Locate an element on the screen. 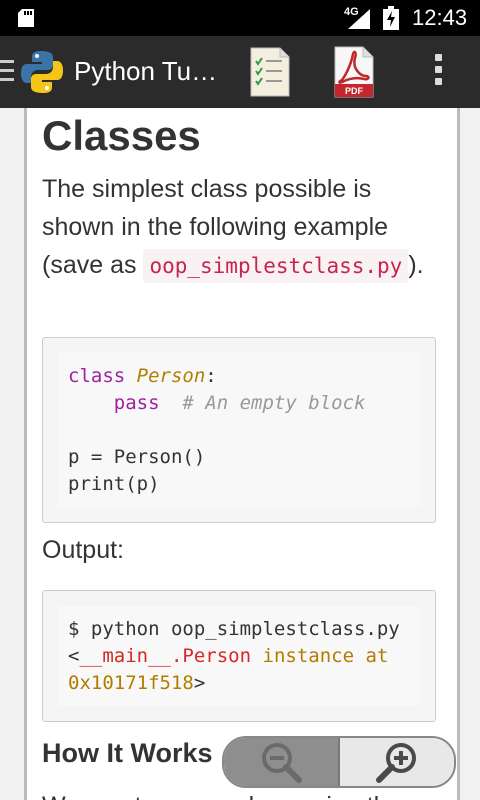 The height and width of the screenshot is (800, 480). code-comment: # An empty block is located at coordinates (274, 403).